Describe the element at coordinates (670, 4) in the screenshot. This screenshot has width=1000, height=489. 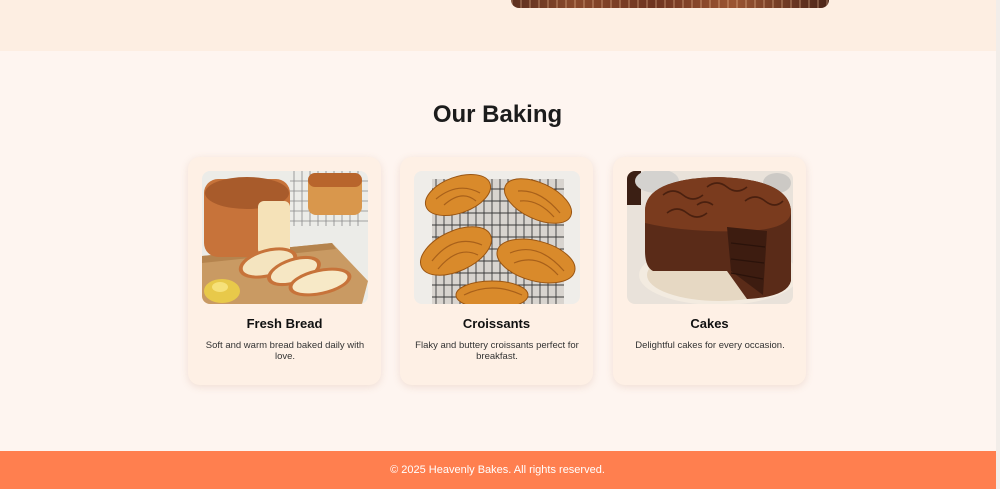
I see `hero-bakery-image` at that location.